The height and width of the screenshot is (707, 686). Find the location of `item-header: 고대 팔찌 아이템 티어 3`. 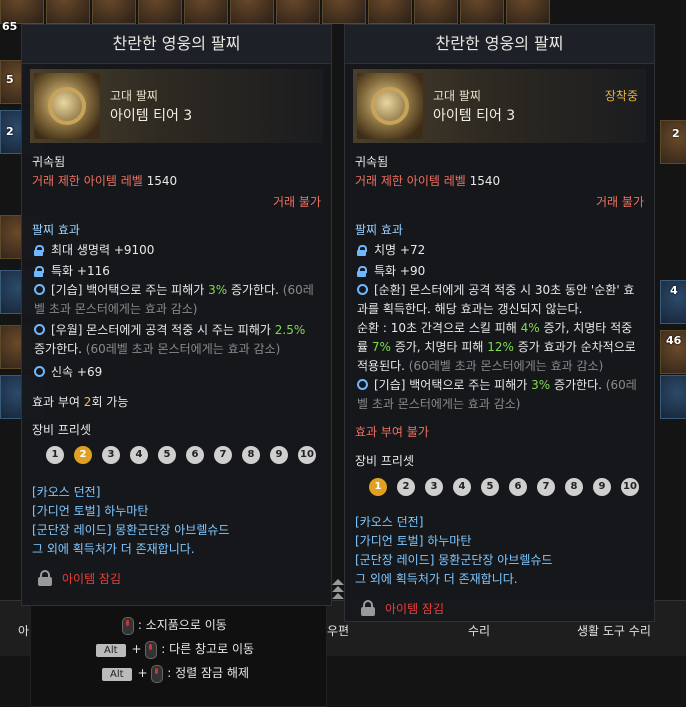

item-header: 고대 팔찌 아이템 티어 3 is located at coordinates (176, 106).